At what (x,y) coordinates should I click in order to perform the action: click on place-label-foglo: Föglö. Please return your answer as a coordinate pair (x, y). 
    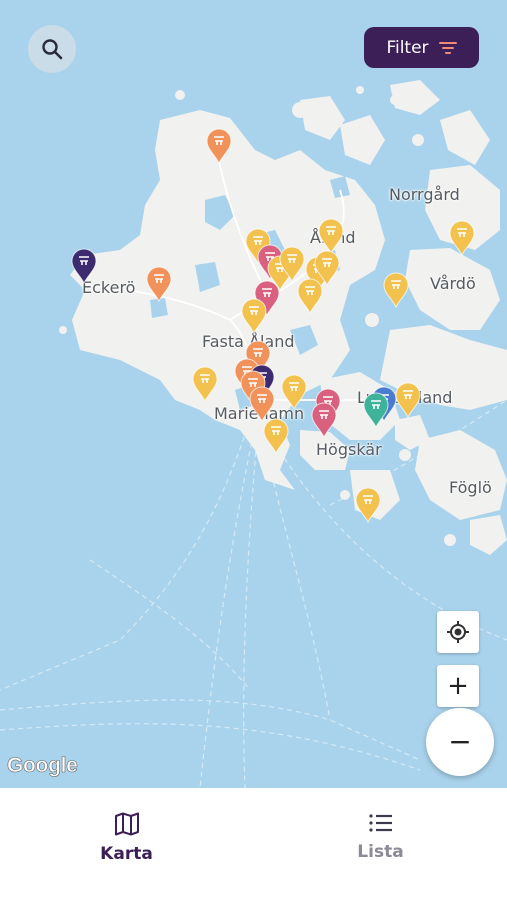
    Looking at the image, I should click on (470, 487).